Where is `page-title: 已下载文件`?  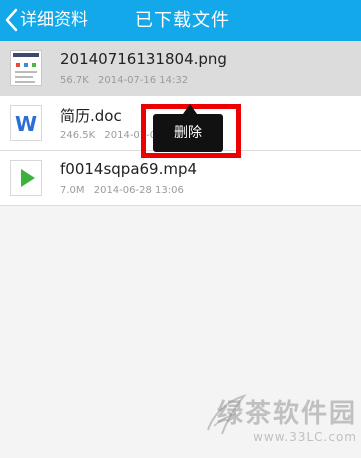 page-title: 已下载文件 is located at coordinates (182, 20).